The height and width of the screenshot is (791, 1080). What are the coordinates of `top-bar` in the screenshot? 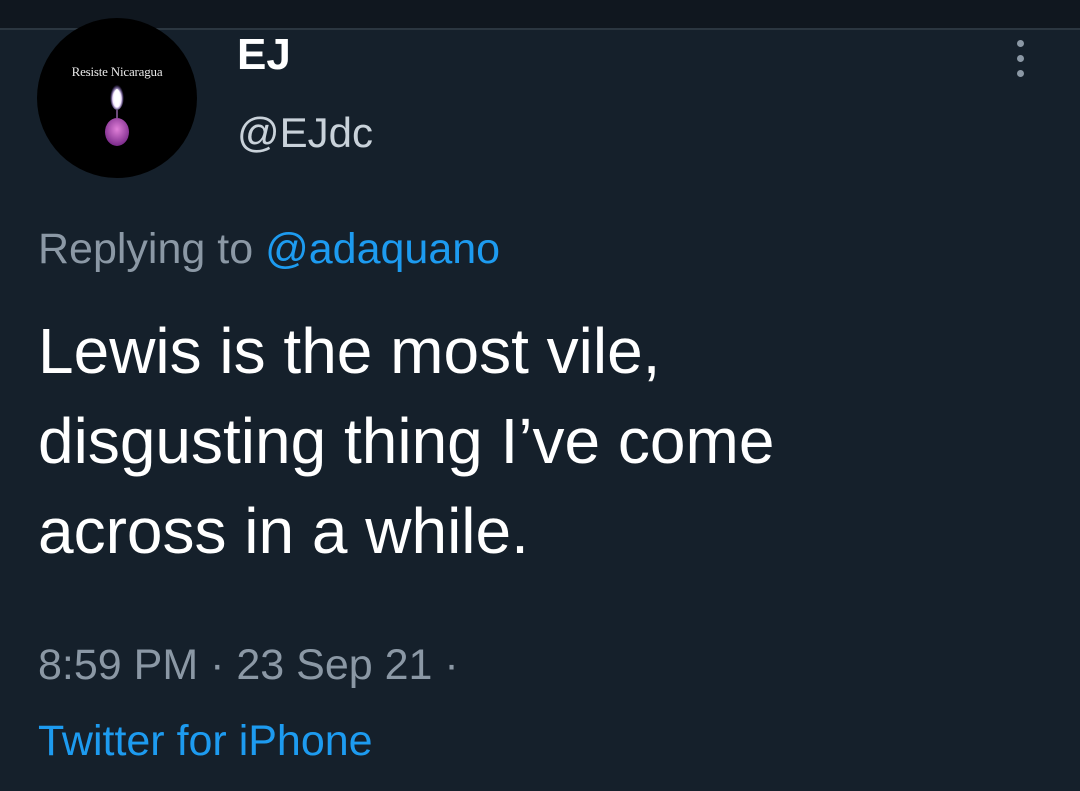 It's located at (540, 15).